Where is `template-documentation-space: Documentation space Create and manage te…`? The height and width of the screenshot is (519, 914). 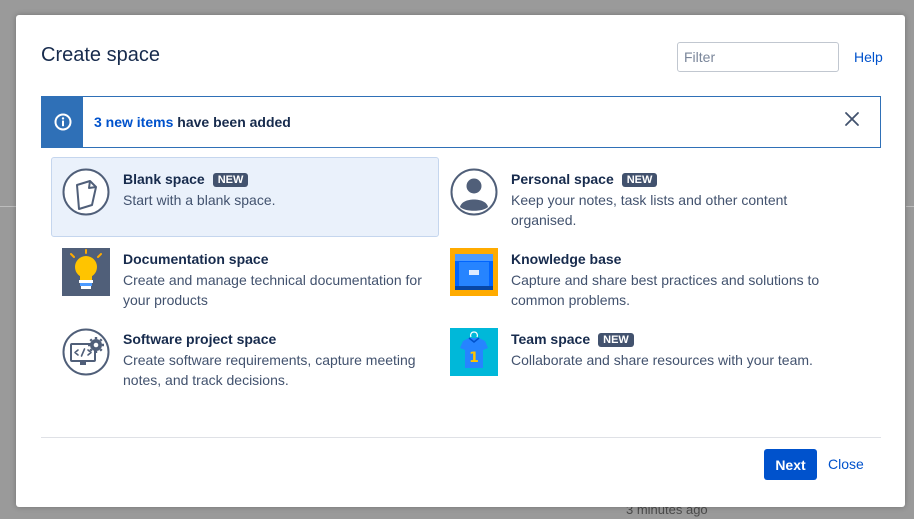
template-documentation-space: Documentation space Create and manage te… is located at coordinates (245, 277).